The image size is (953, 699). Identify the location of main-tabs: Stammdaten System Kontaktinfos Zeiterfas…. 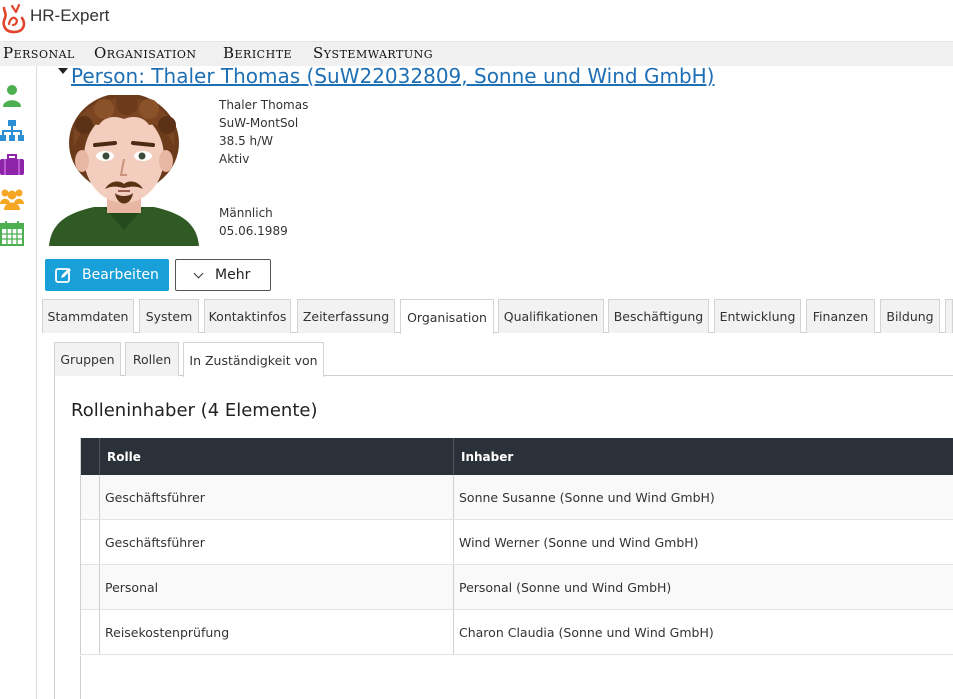
(497, 316).